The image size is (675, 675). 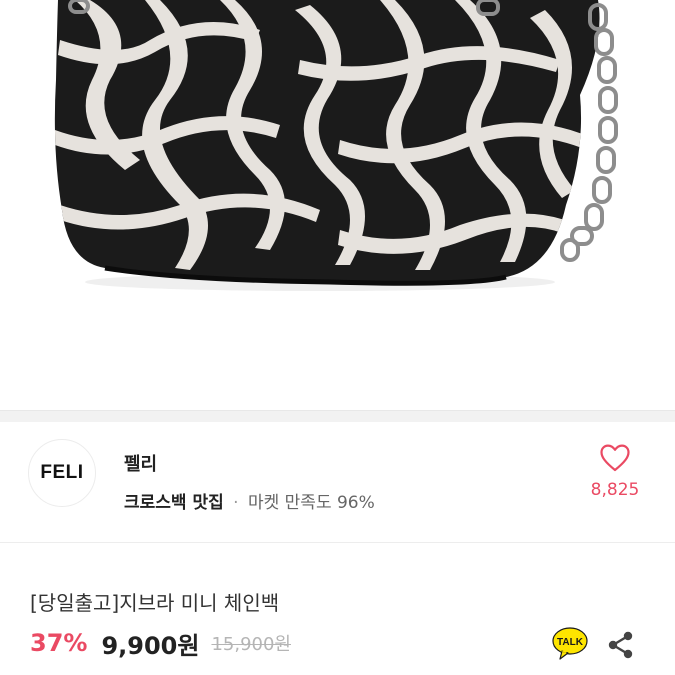 I want to click on price-row: 37% 9,900원 15,900원, so click(x=160, y=643).